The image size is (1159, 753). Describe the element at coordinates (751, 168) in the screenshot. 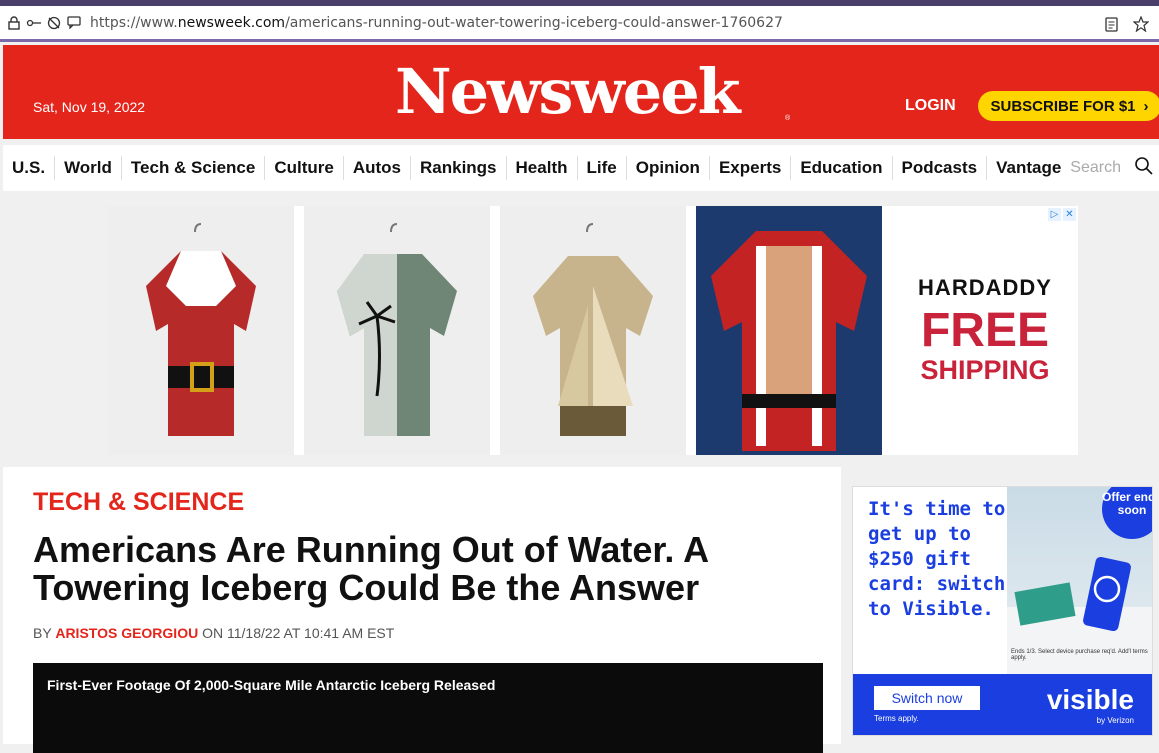

I see `nav-item-experts: Experts` at that location.